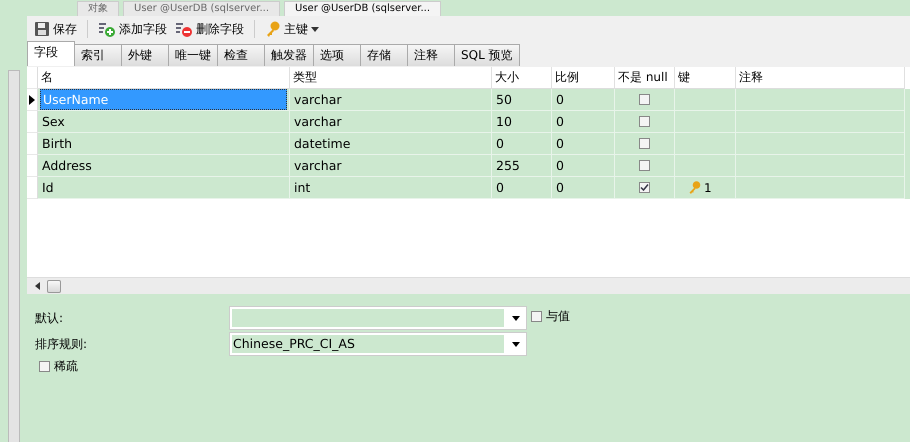  Describe the element at coordinates (55, 29) in the screenshot. I see `save-button: 保存` at that location.